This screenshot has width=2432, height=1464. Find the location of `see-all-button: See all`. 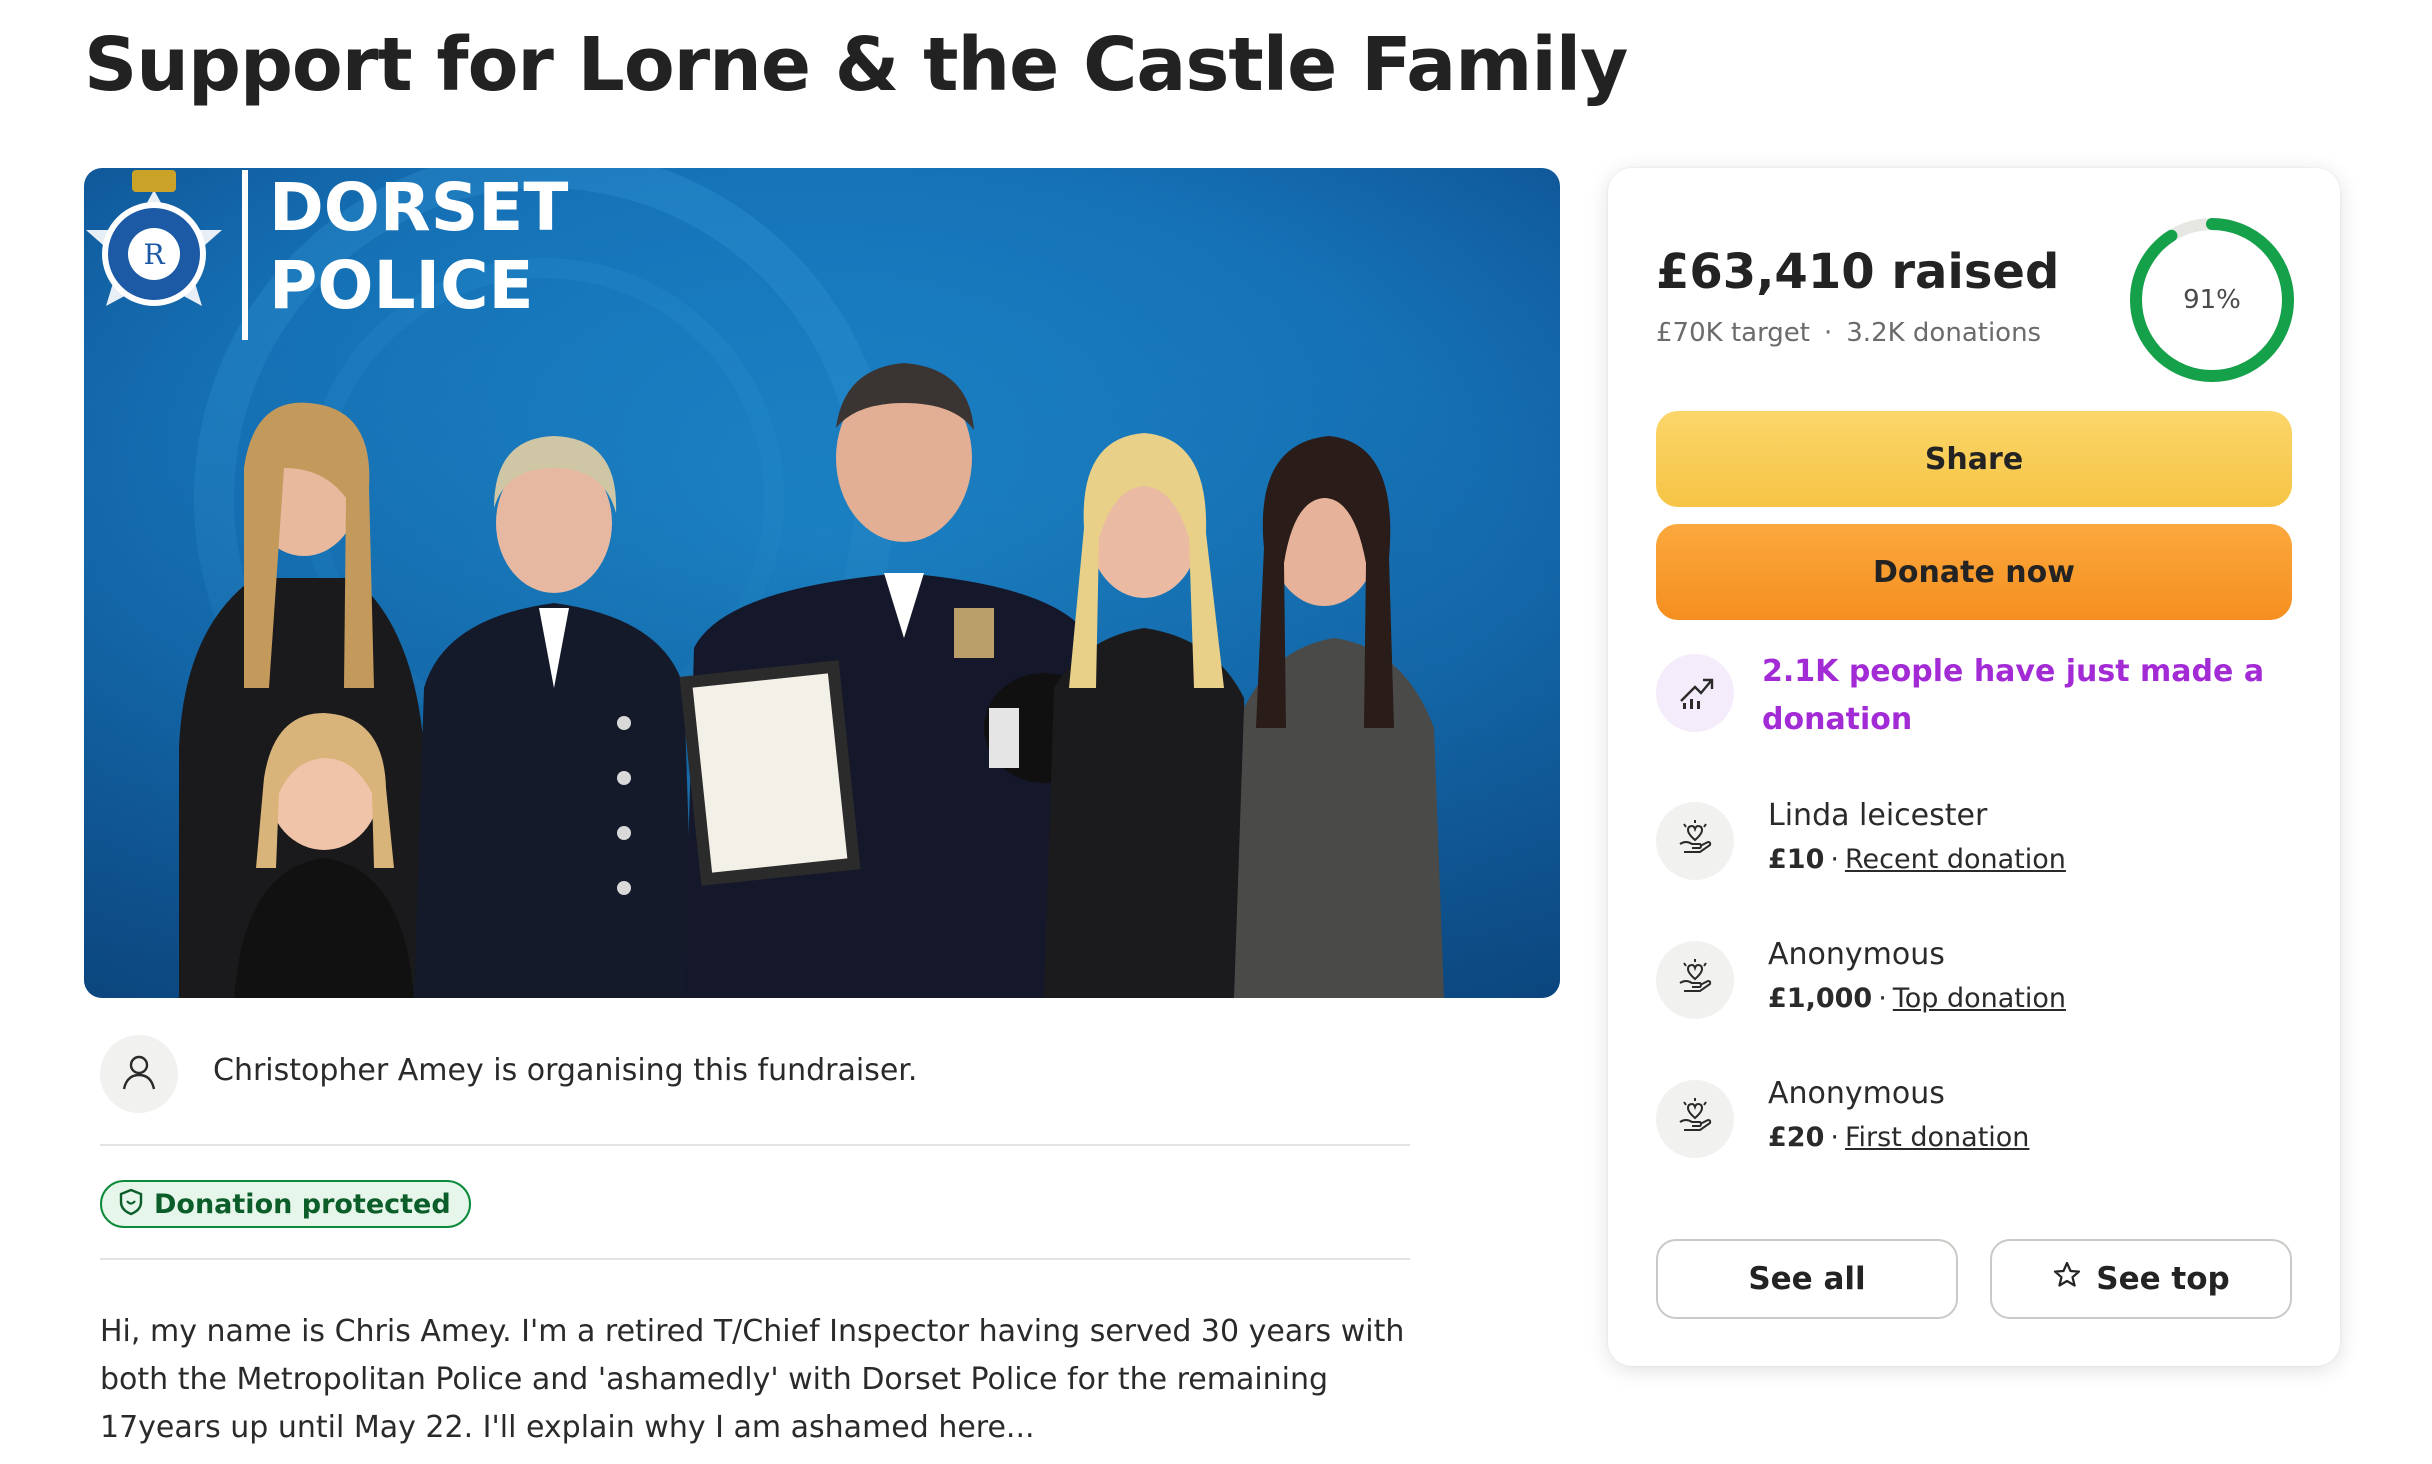

see-all-button: See all is located at coordinates (1807, 1279).